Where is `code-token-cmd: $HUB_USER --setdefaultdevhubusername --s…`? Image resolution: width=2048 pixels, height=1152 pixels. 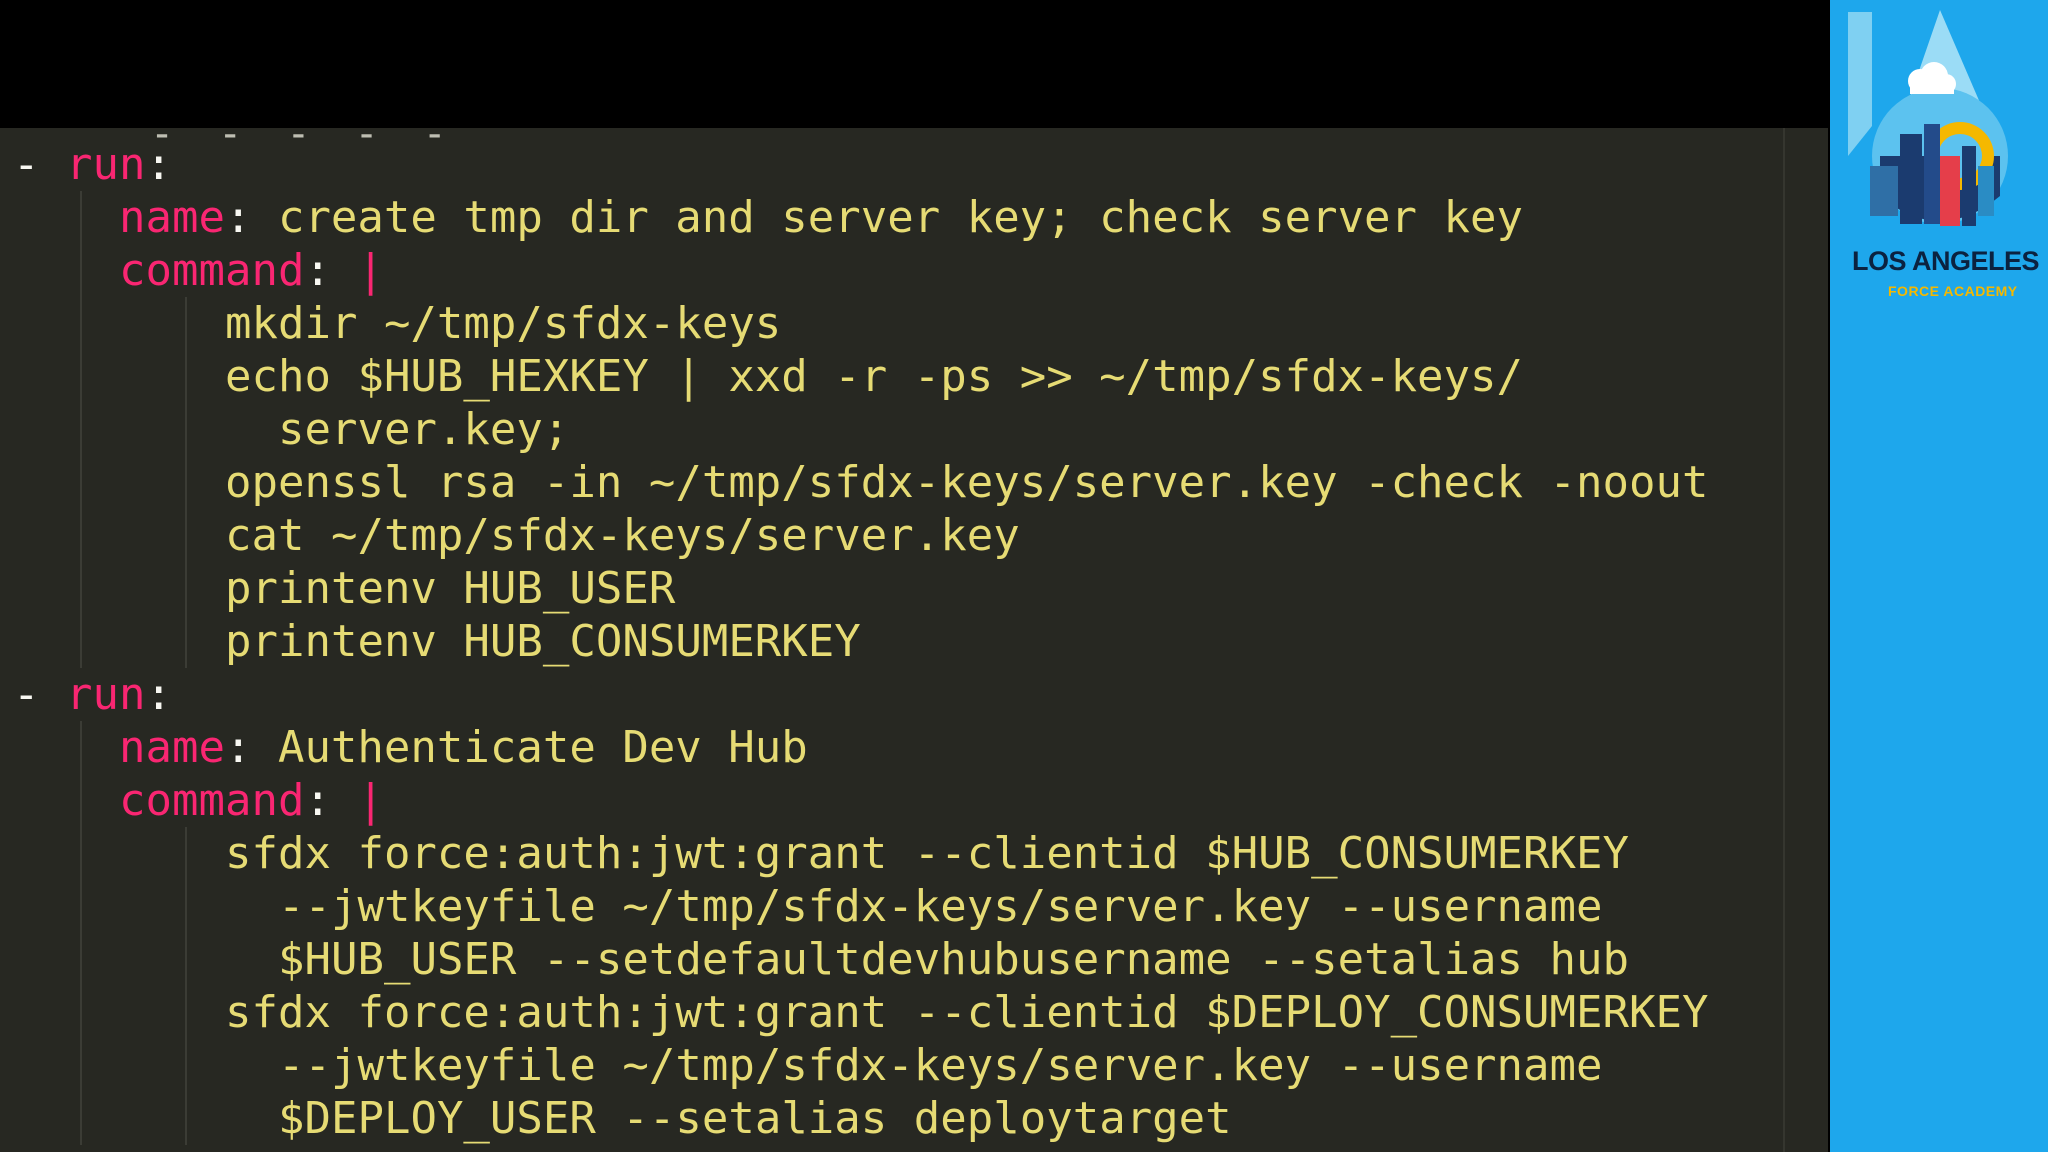
code-token-cmd: $HUB_USER --setdefaultdevhubusername --s… is located at coordinates (954, 959).